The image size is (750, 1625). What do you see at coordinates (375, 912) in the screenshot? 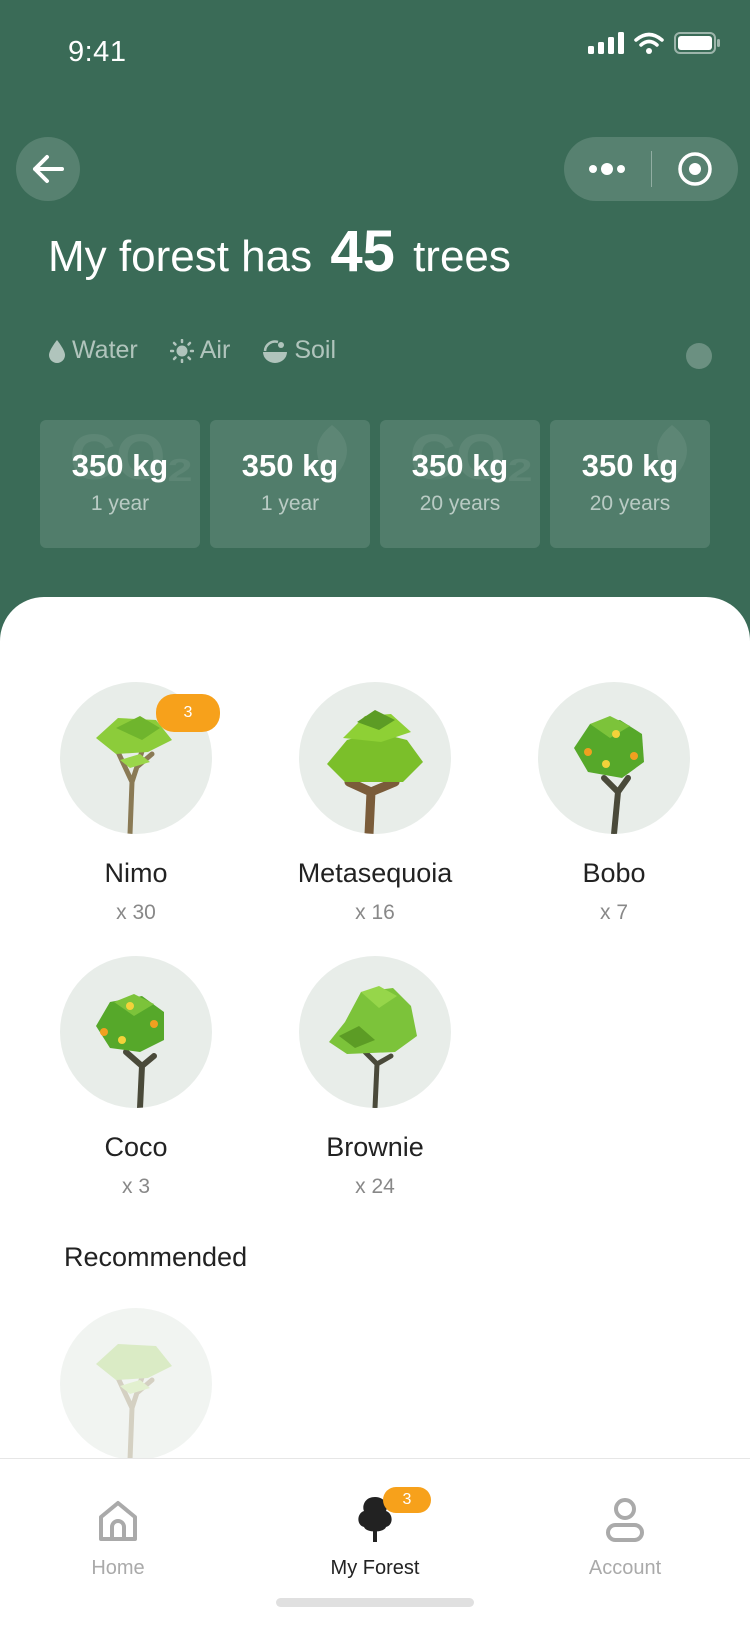
I see `tree-quantity: x 16` at bounding box center [375, 912].